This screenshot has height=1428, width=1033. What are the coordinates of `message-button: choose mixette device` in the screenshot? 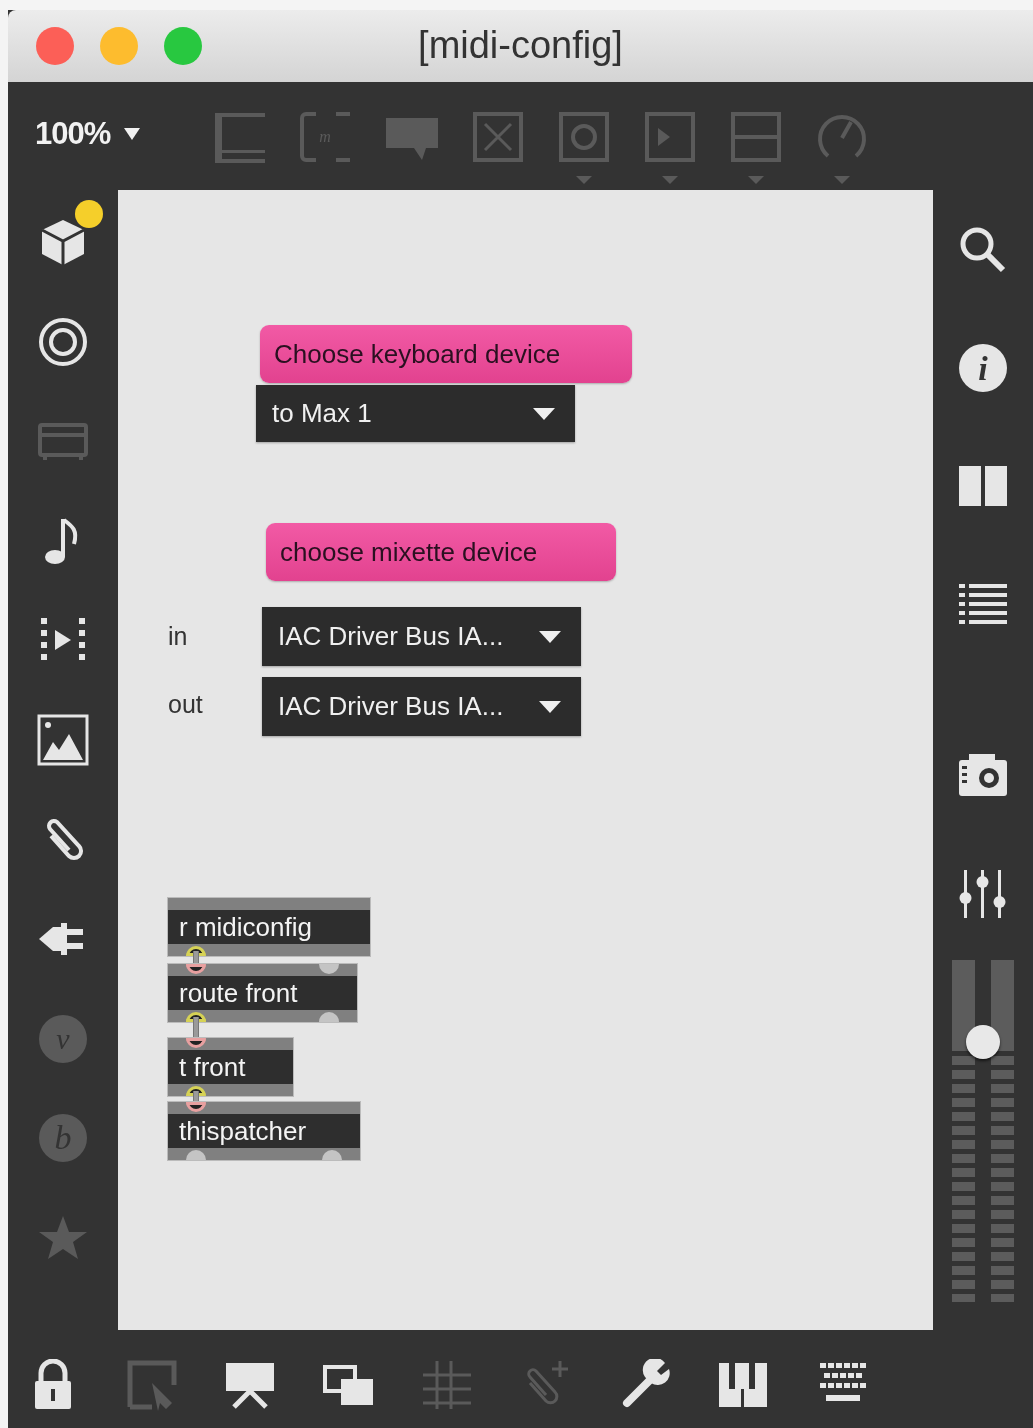 It's located at (441, 552).